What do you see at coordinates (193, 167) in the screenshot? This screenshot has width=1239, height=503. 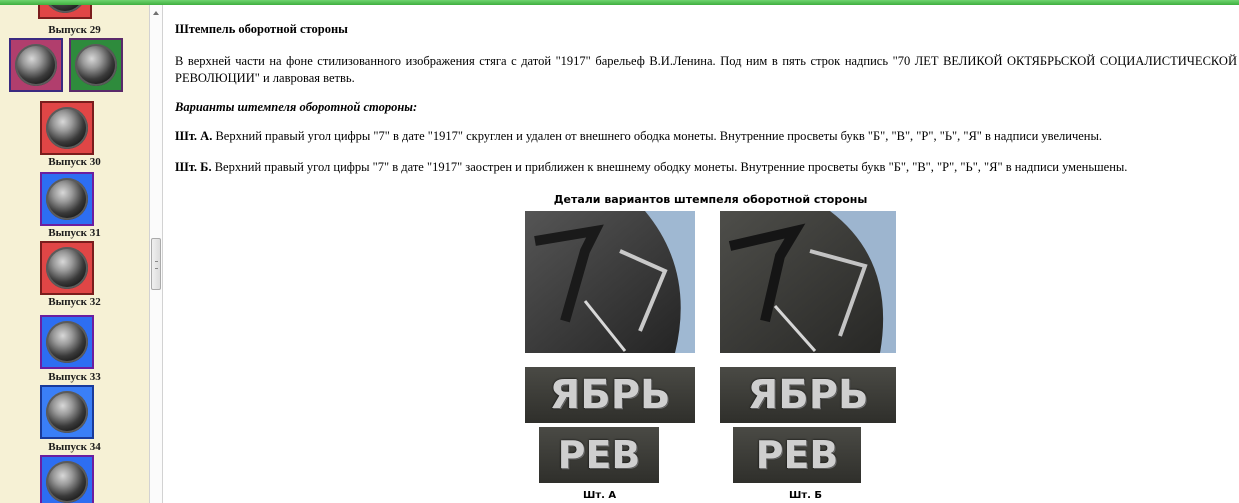 I see `variant-b-label: Шт. Б.` at bounding box center [193, 167].